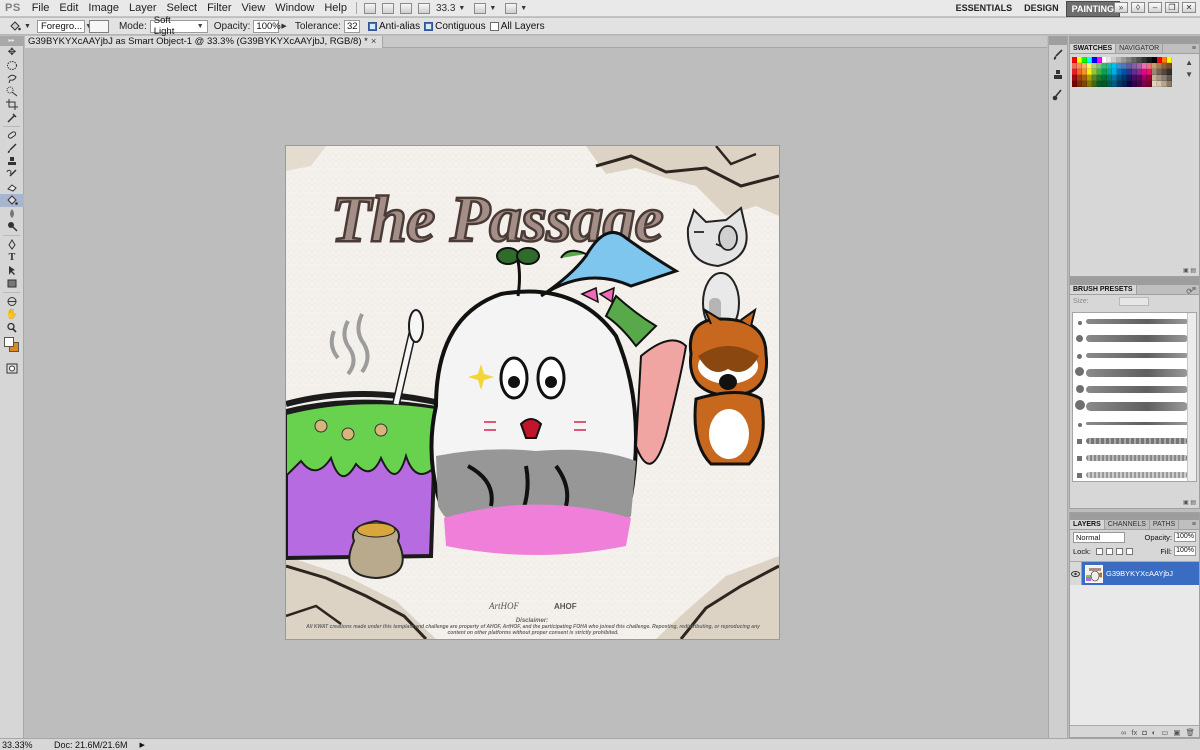 This screenshot has height=750, width=1200. What do you see at coordinates (1127, 524) in the screenshot?
I see `tab-channels: CHANNELS` at bounding box center [1127, 524].